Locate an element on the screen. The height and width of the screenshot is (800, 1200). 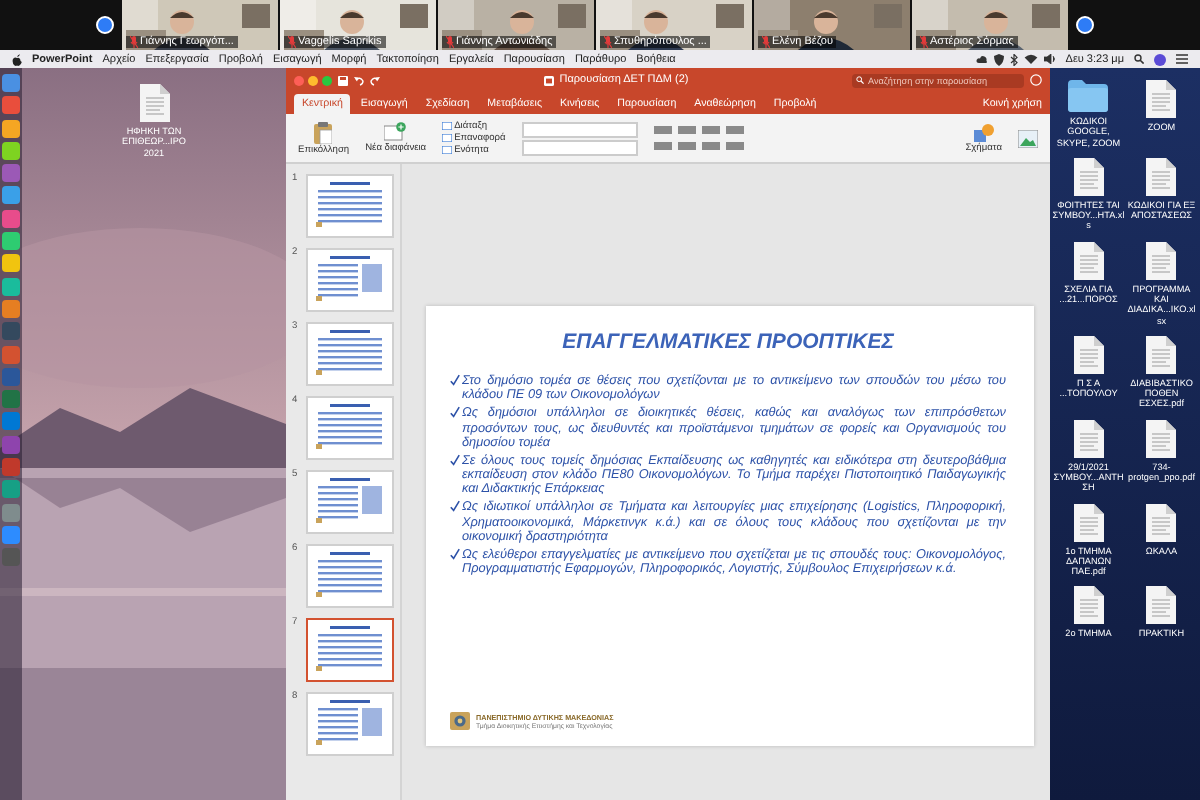
paragraph-drawing is located at coordinates (699, 138).